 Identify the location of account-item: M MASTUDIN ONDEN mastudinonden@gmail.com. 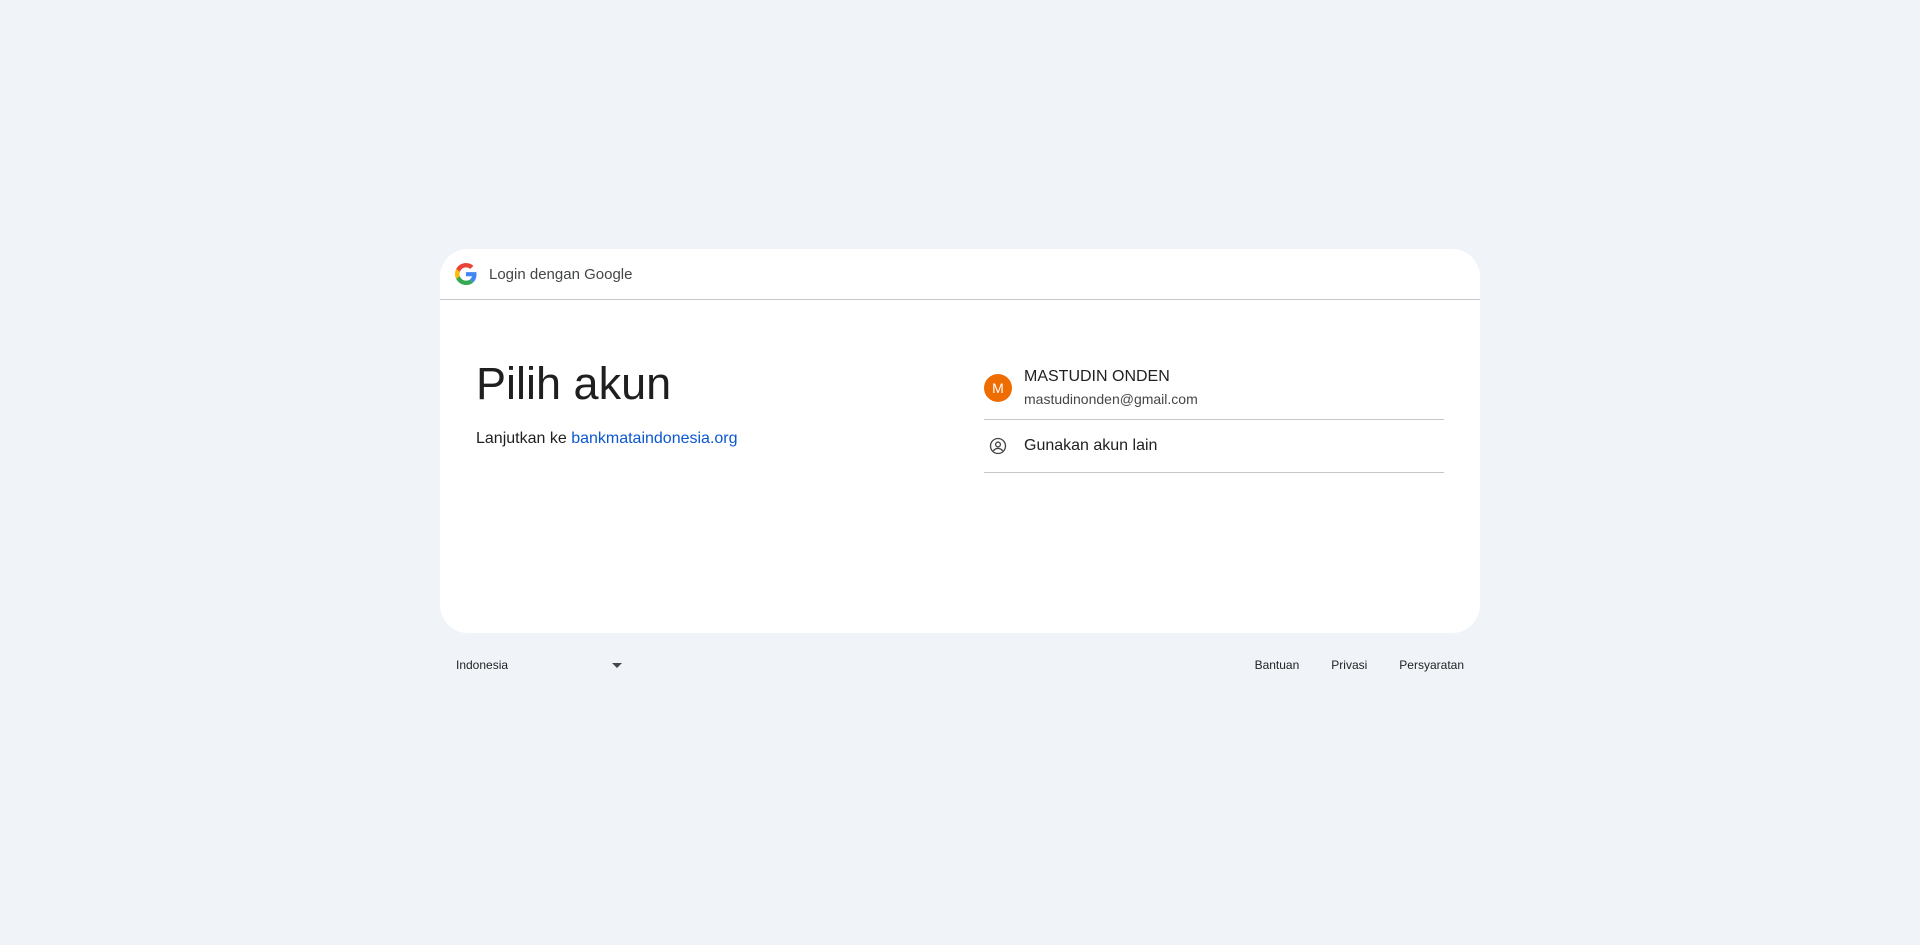
(1214, 389).